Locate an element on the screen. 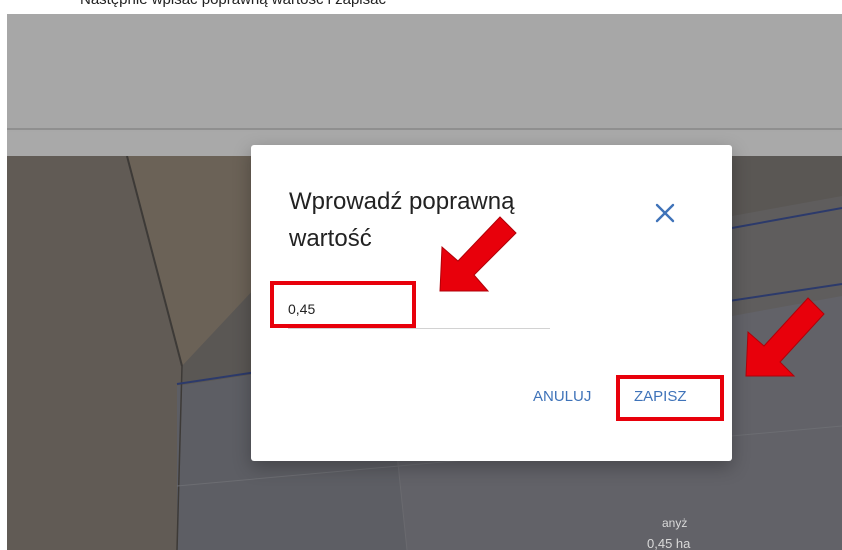  close-button is located at coordinates (665, 213).